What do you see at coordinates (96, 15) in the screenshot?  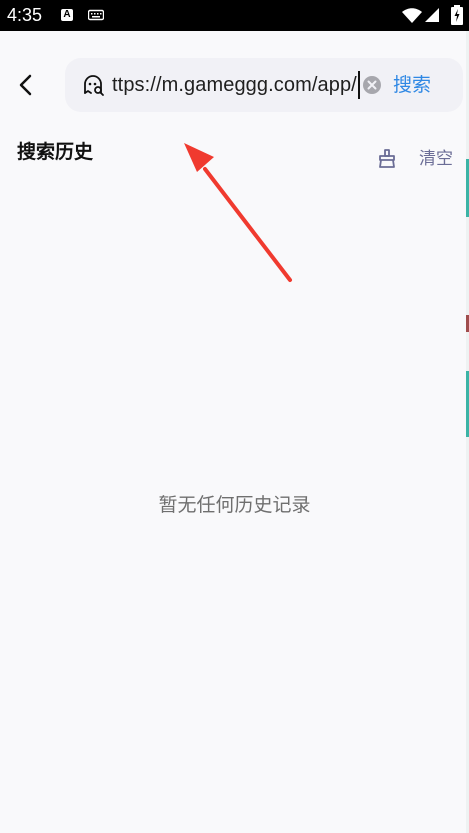 I see `keyboard-icon` at bounding box center [96, 15].